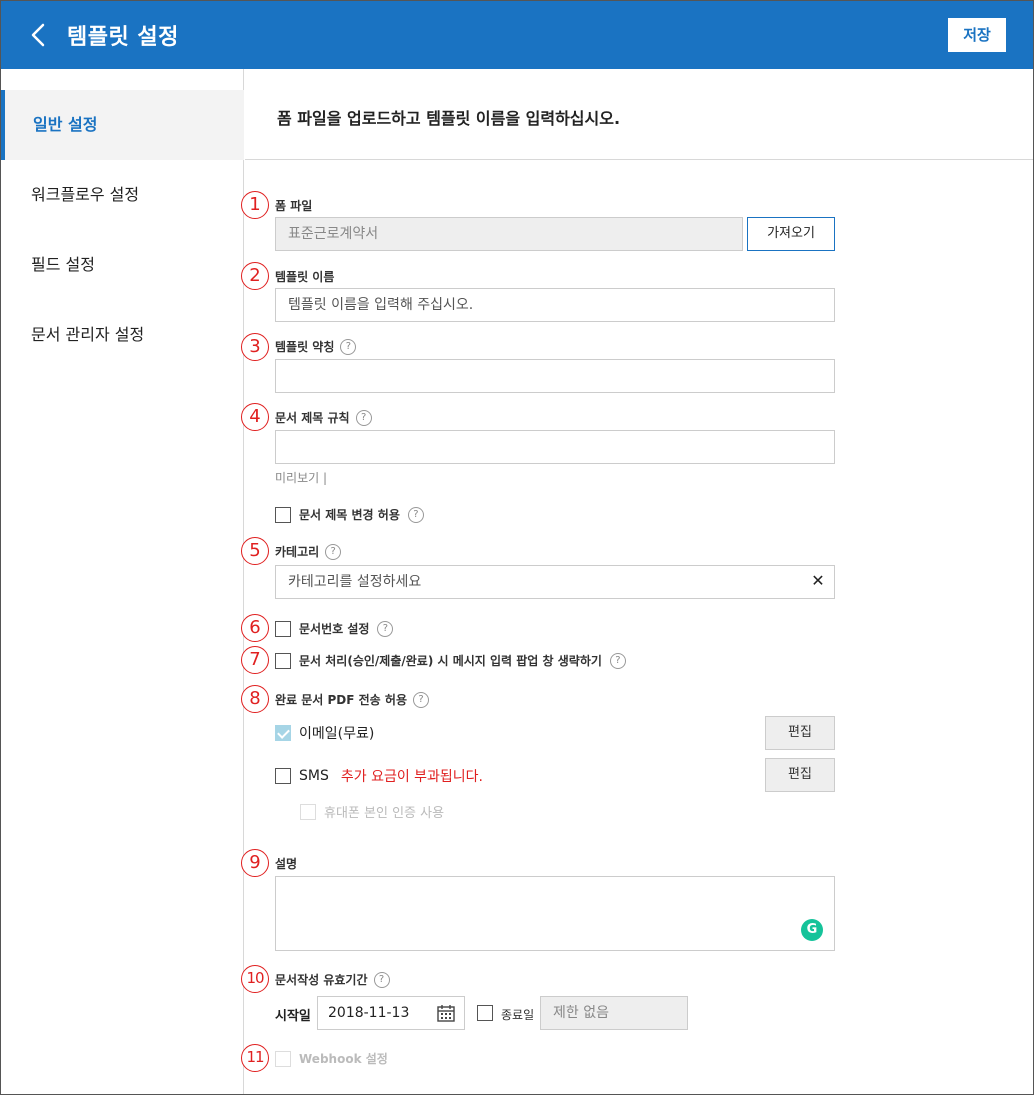 The width and height of the screenshot is (1034, 1095). What do you see at coordinates (305, 347) in the screenshot?
I see `template-abbr-label-text: 템플릿 약칭` at bounding box center [305, 347].